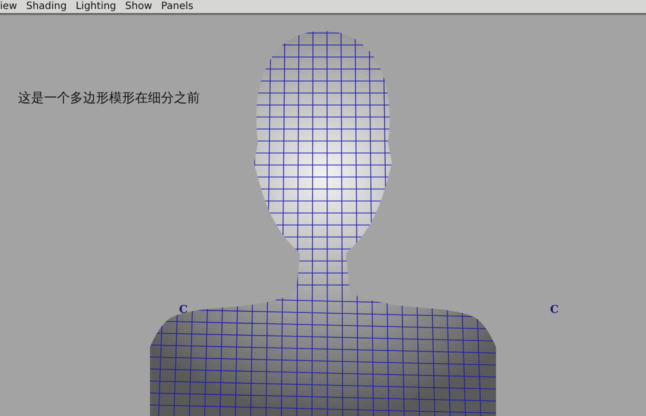 This screenshot has width=646, height=416. What do you see at coordinates (96, 6) in the screenshot?
I see `menu-item: Lighting` at bounding box center [96, 6].